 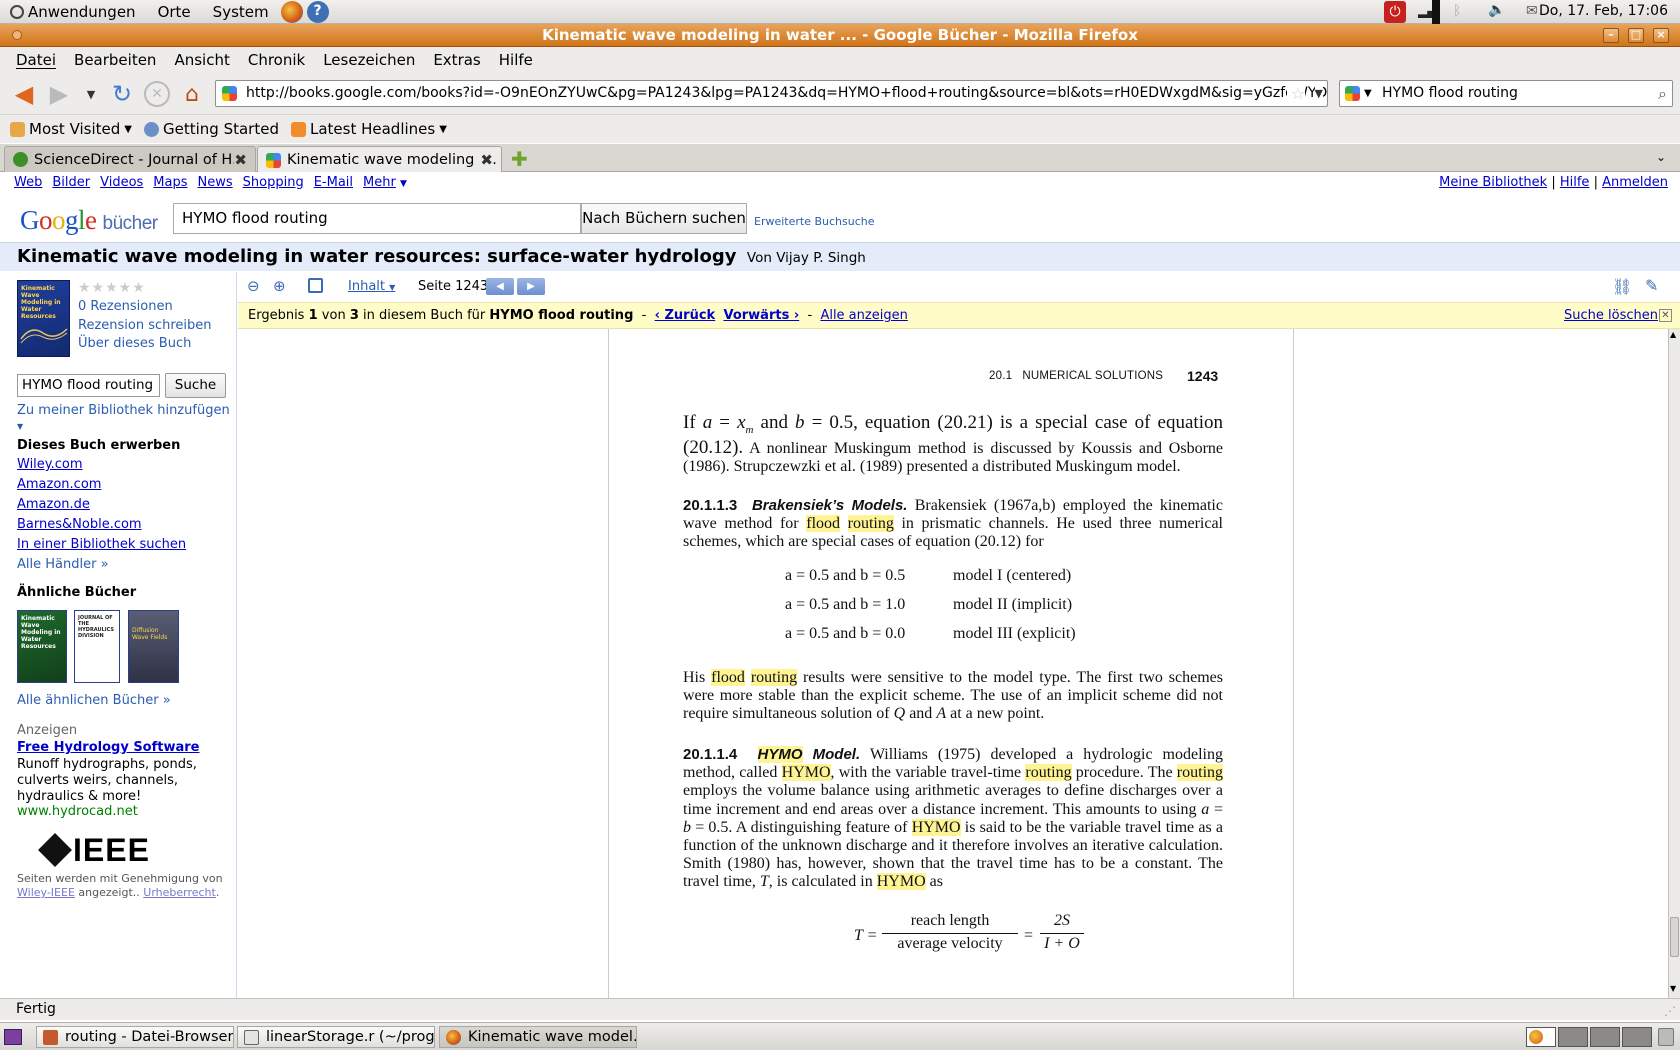 What do you see at coordinates (126, 418) in the screenshot?
I see `add-to-library-link: Zu meiner Bibliothek hinzufügen ▼` at bounding box center [126, 418].